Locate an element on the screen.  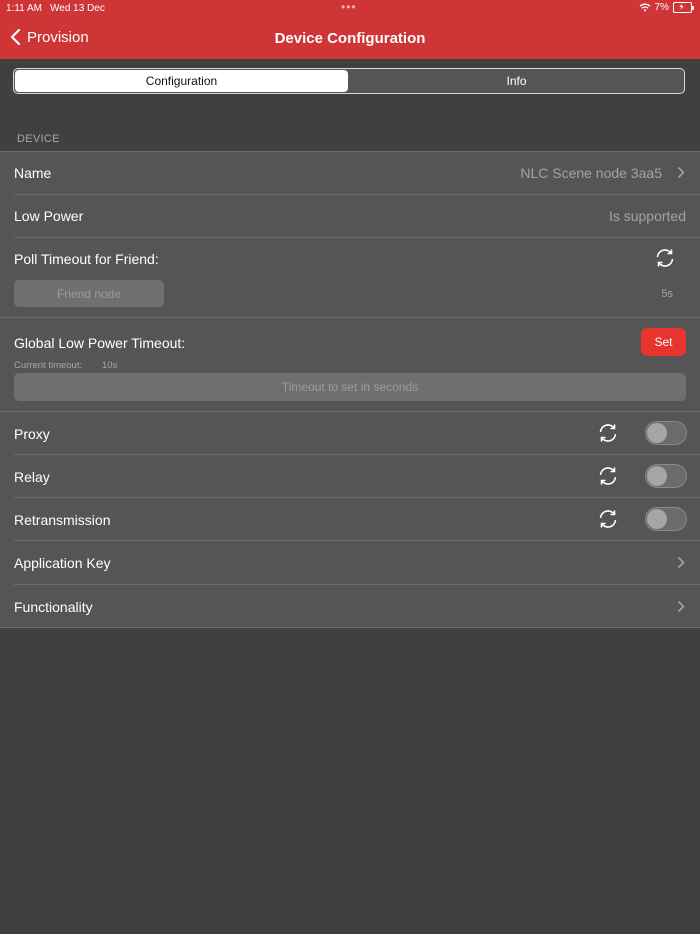
relay-toggle is located at coordinates (666, 476).